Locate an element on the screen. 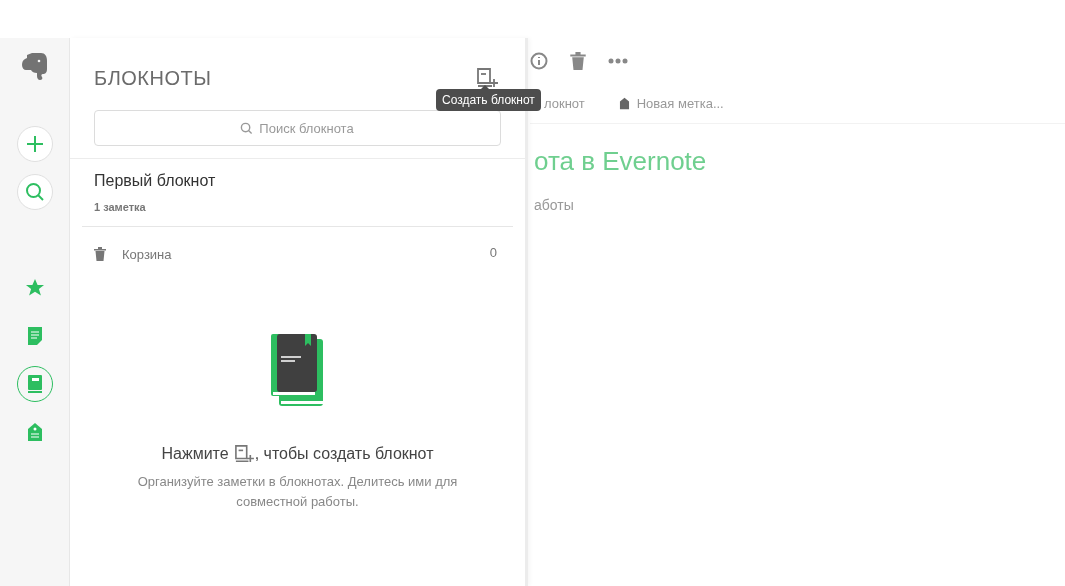  panel-title: БЛОКНОТЫ is located at coordinates (153, 78).